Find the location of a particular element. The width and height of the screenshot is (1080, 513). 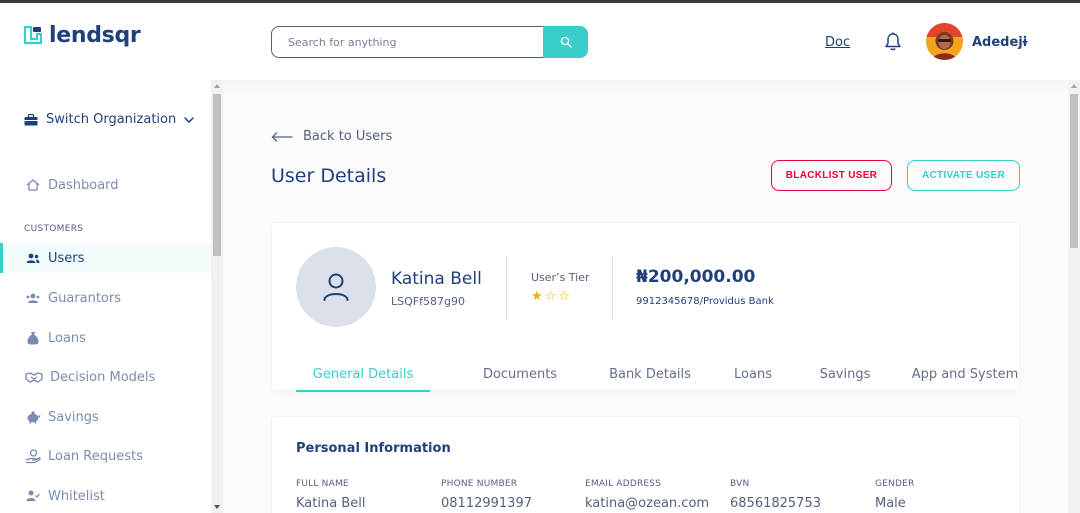

field-value: katina@ozean.com is located at coordinates (647, 503).